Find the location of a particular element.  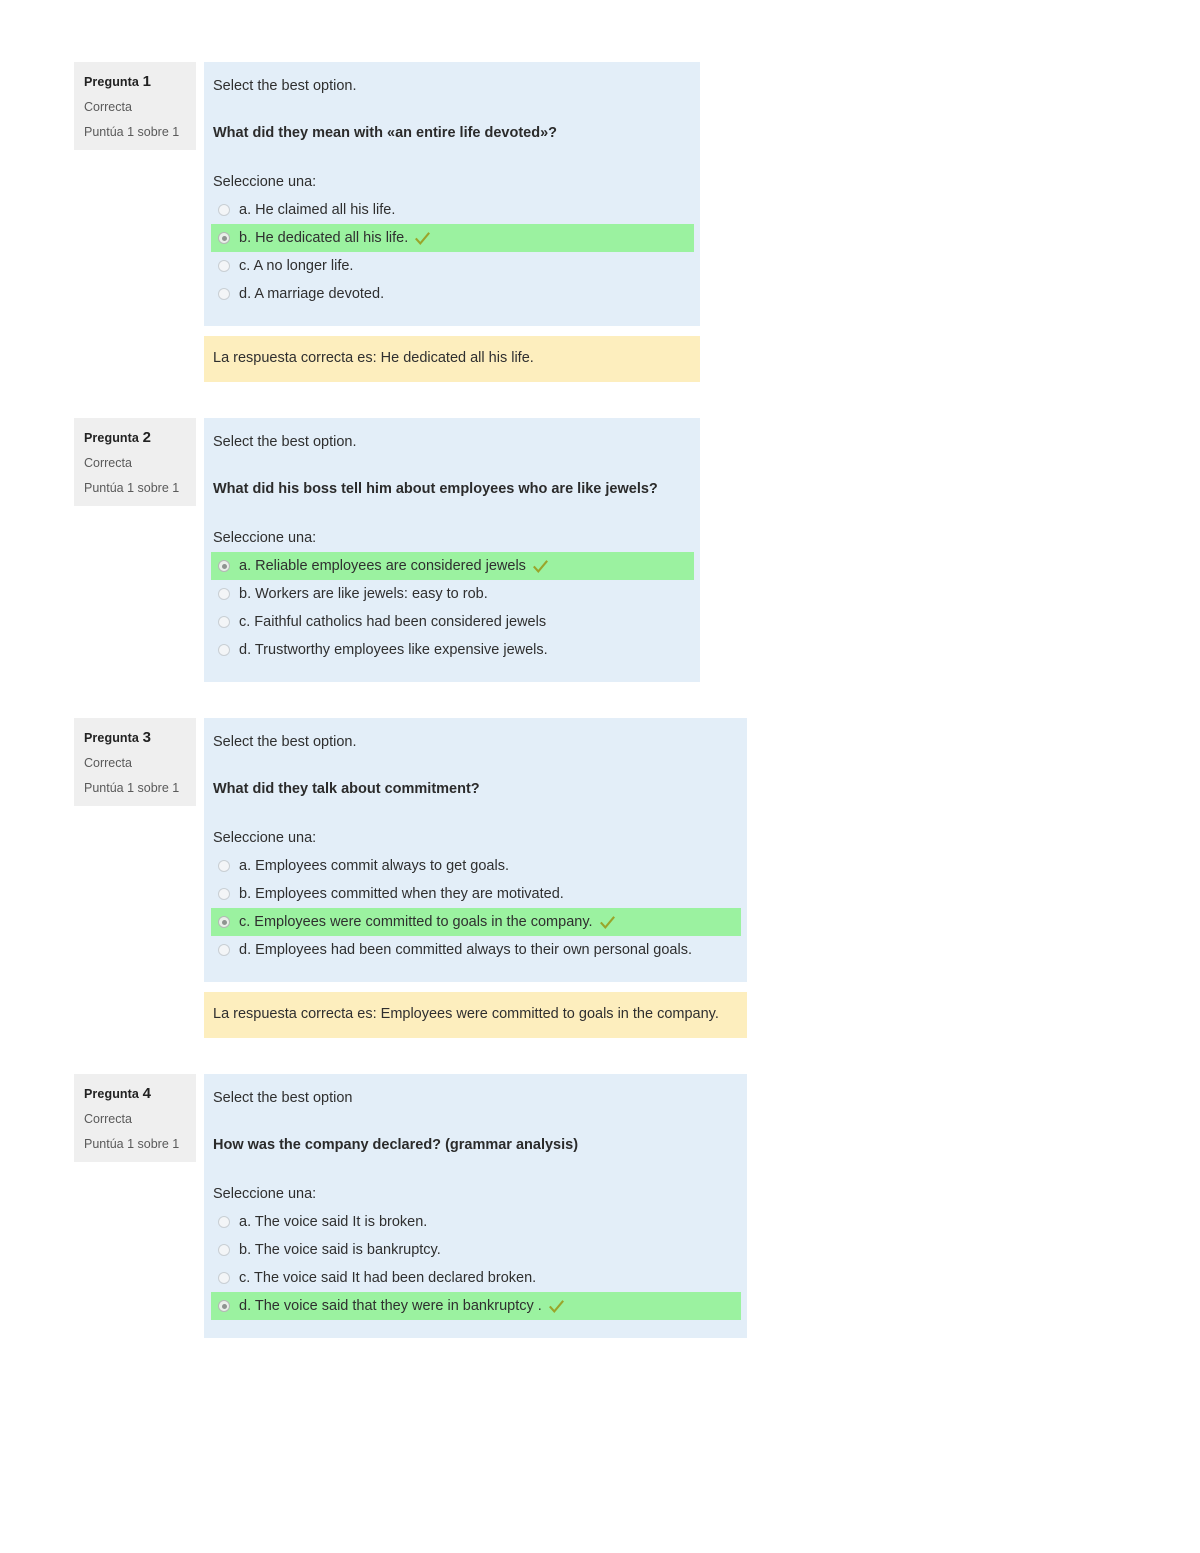

question-number: 1 is located at coordinates (147, 81).